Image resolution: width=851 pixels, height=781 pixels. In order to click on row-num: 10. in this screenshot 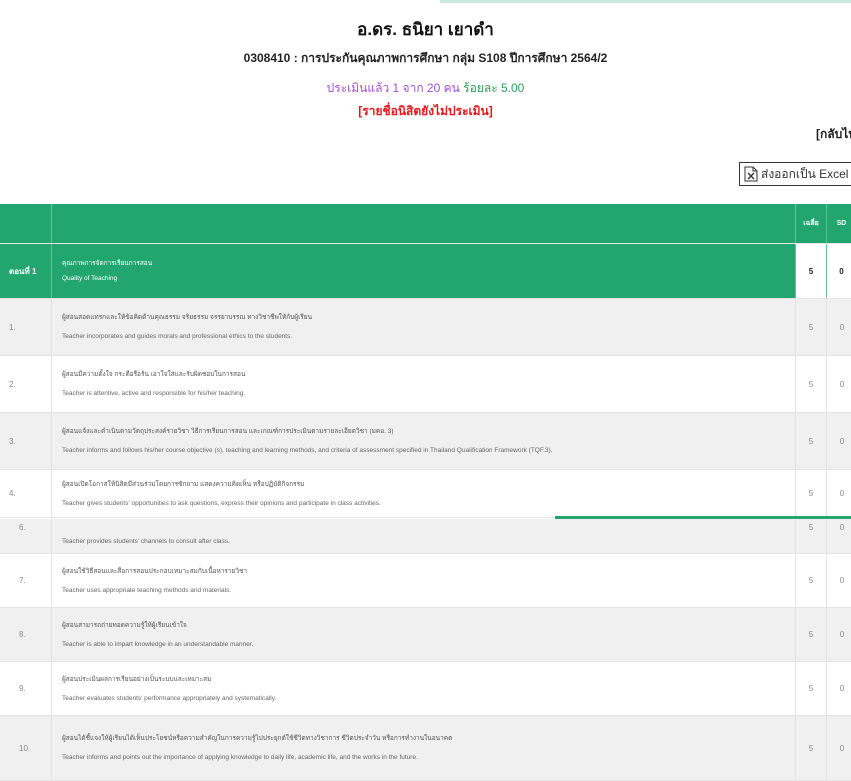, I will do `click(31, 748)`.